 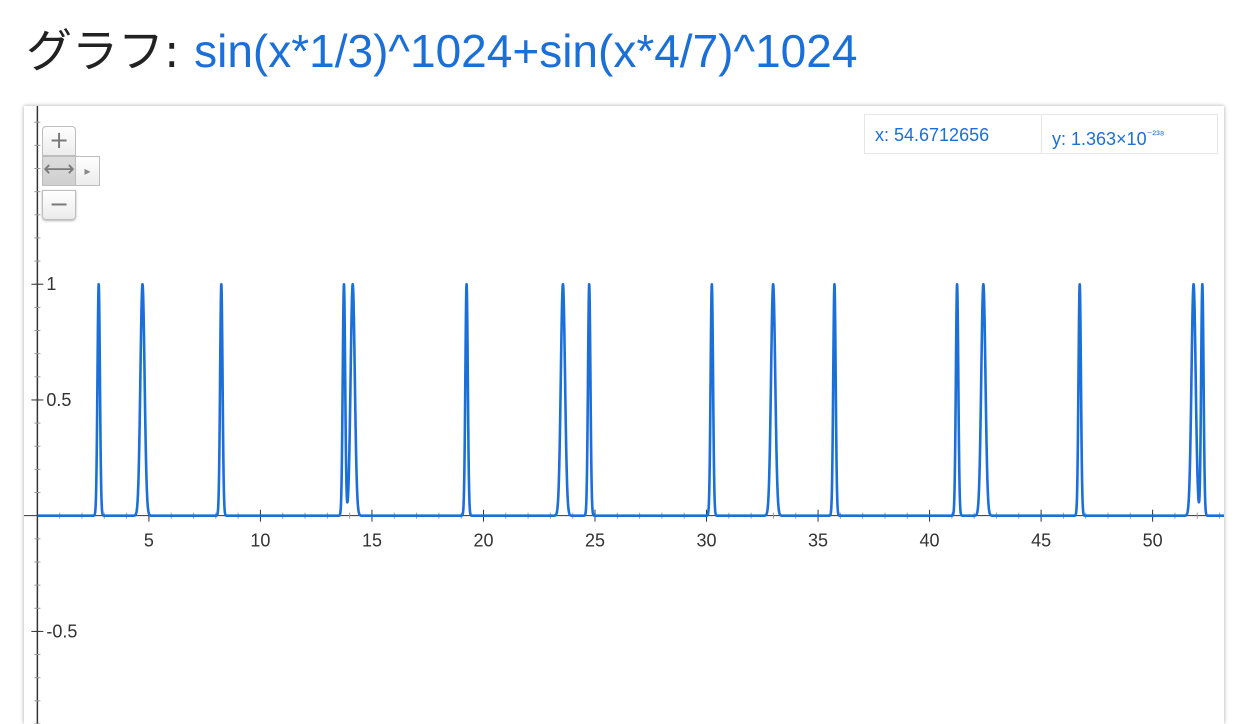 I want to click on page-heading: グラフ: sin(x*1/3)^1024+sin(x*4/7)^1024, so click(x=441, y=51).